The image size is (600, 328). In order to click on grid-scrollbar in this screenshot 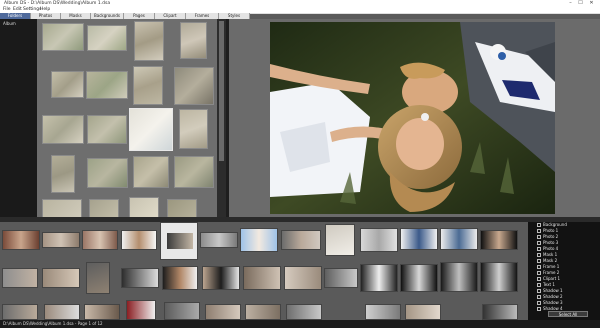, I will do `click(221, 118)`.